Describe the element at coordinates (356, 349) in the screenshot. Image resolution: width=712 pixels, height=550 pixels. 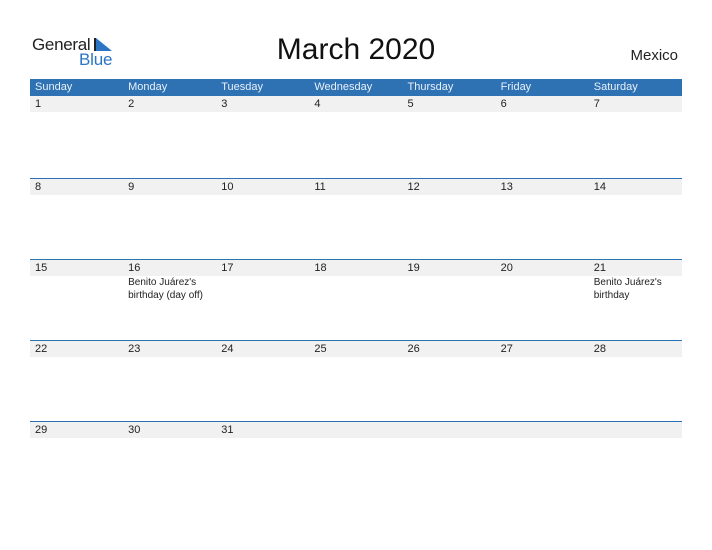
I see `day-number-strip: 22 23 24 25 26 27 28` at that location.